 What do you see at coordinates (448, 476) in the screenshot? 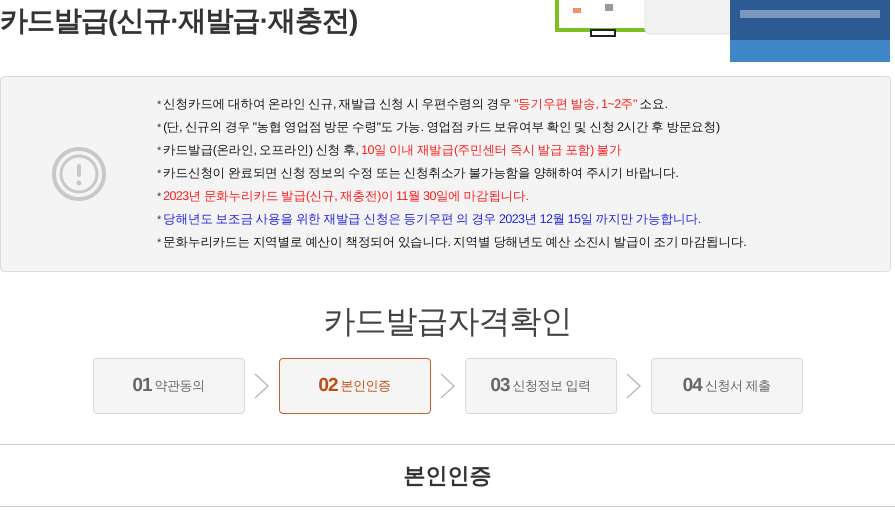
I see `subsection-title: 본인인증` at bounding box center [448, 476].